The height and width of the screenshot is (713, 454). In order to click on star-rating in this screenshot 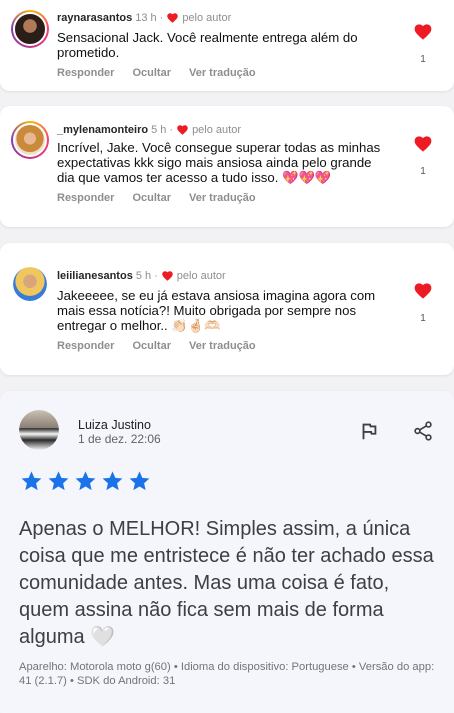, I will do `click(85, 481)`.